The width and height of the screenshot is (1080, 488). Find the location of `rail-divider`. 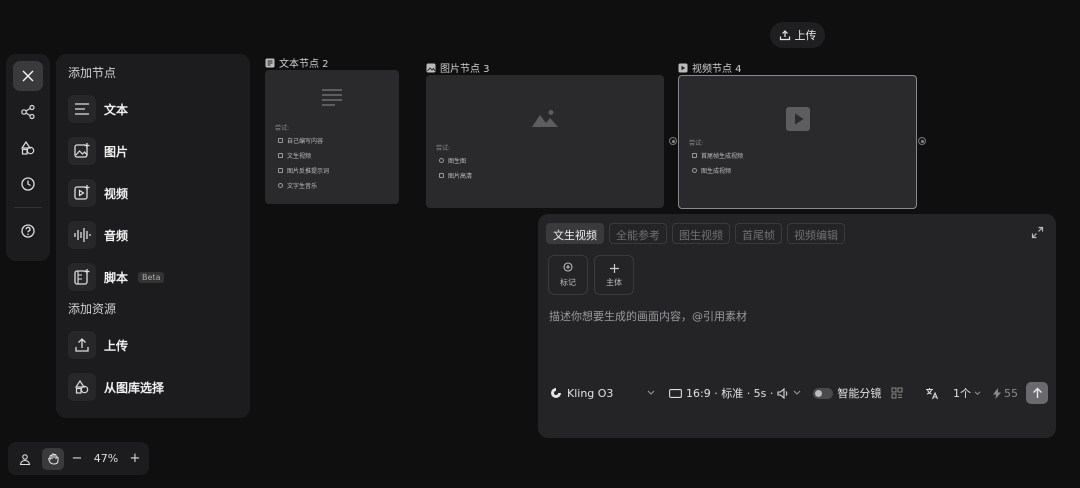

rail-divider is located at coordinates (28, 207).